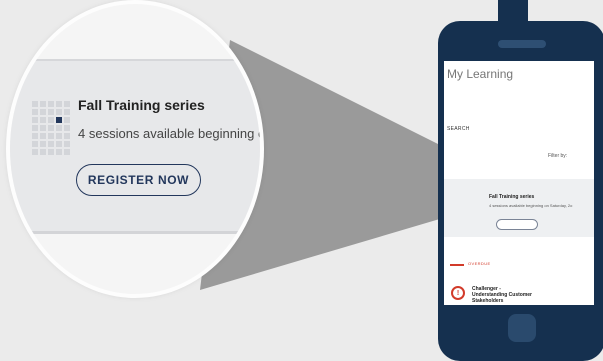 This screenshot has width=603, height=361. What do you see at coordinates (479, 263) in the screenshot?
I see `overdue-label: OVERDUE` at bounding box center [479, 263].